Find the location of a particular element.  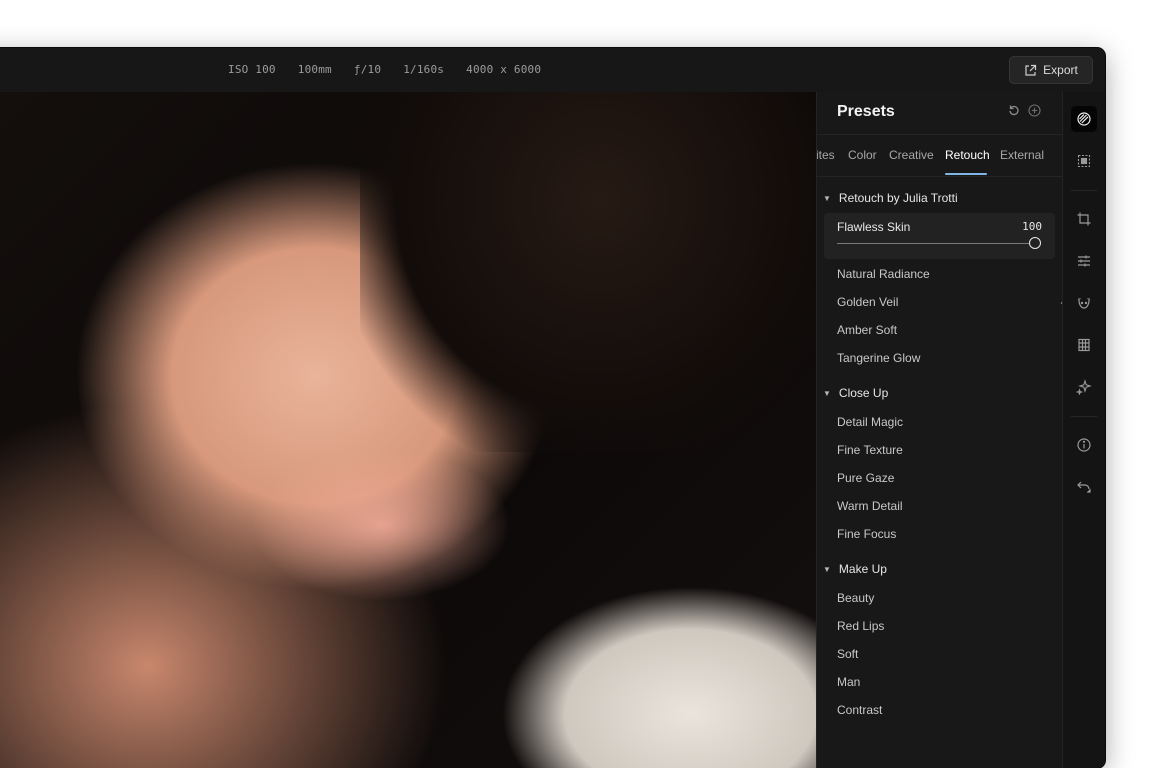

list-item: Detail Magic is located at coordinates (870, 422).